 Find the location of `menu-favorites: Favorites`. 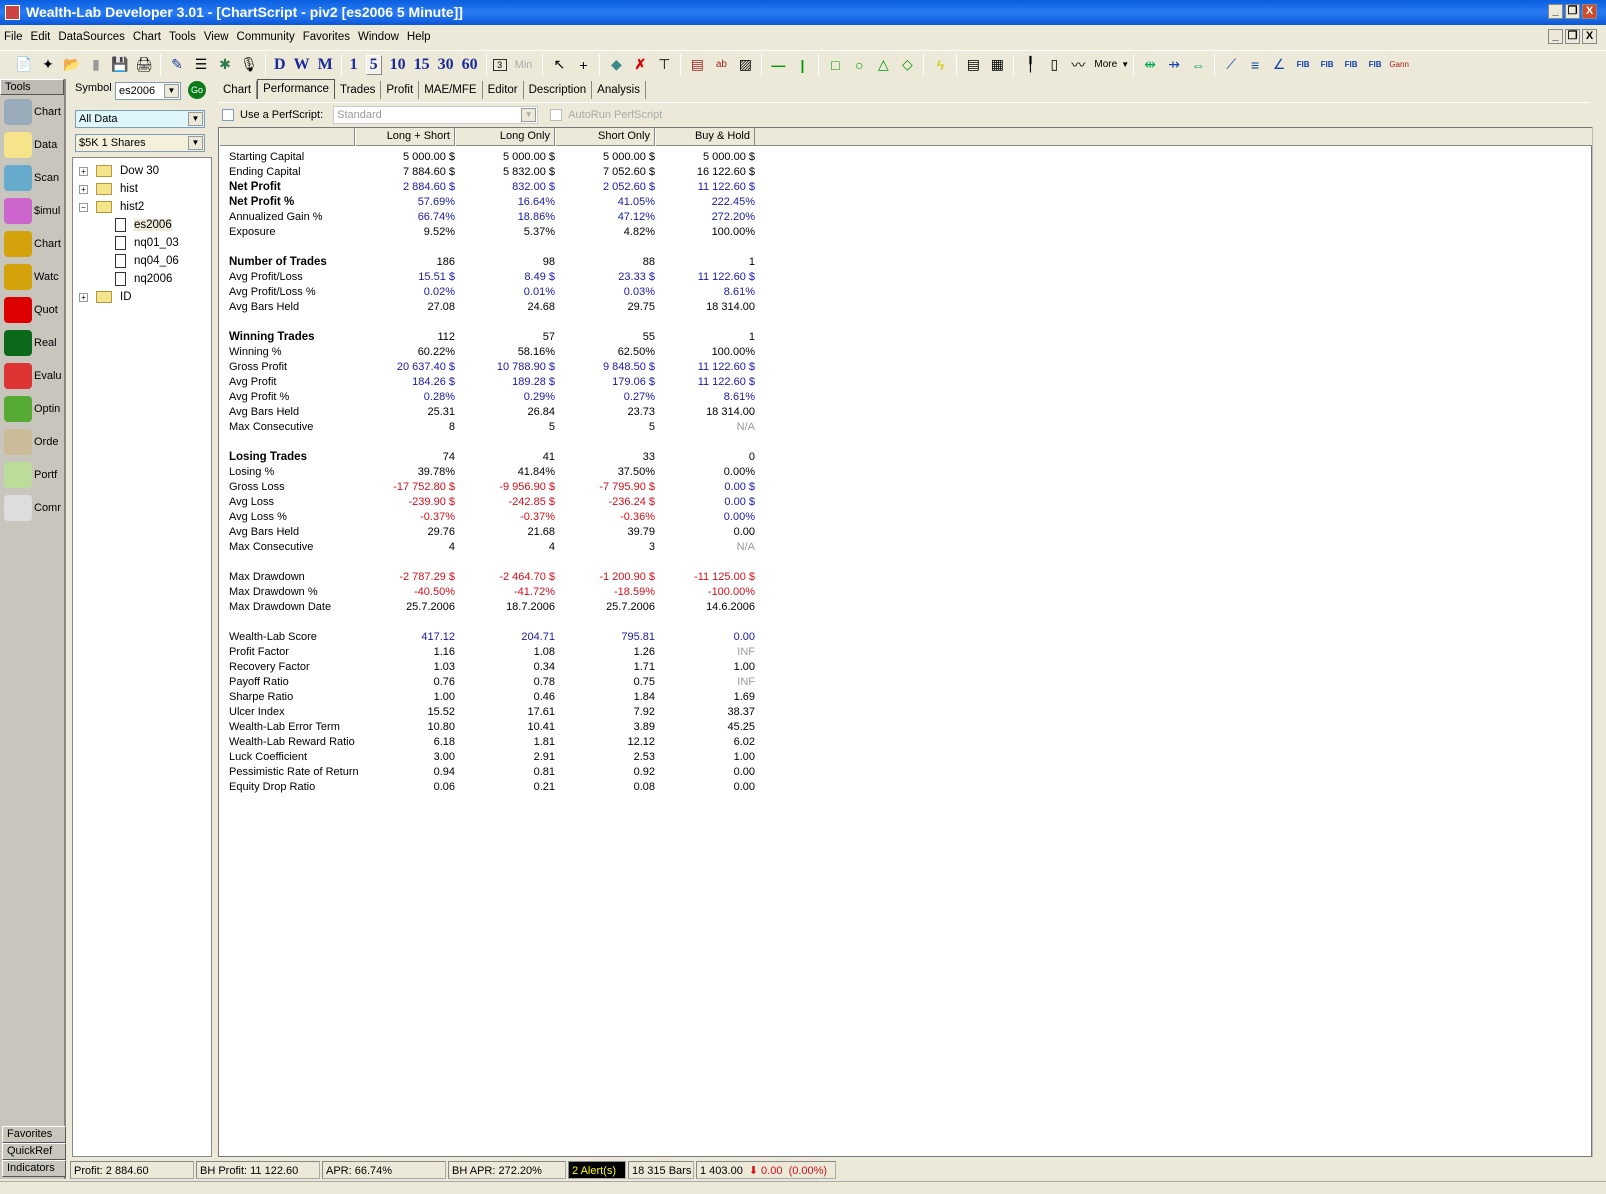

menu-favorites: Favorites is located at coordinates (326, 37).